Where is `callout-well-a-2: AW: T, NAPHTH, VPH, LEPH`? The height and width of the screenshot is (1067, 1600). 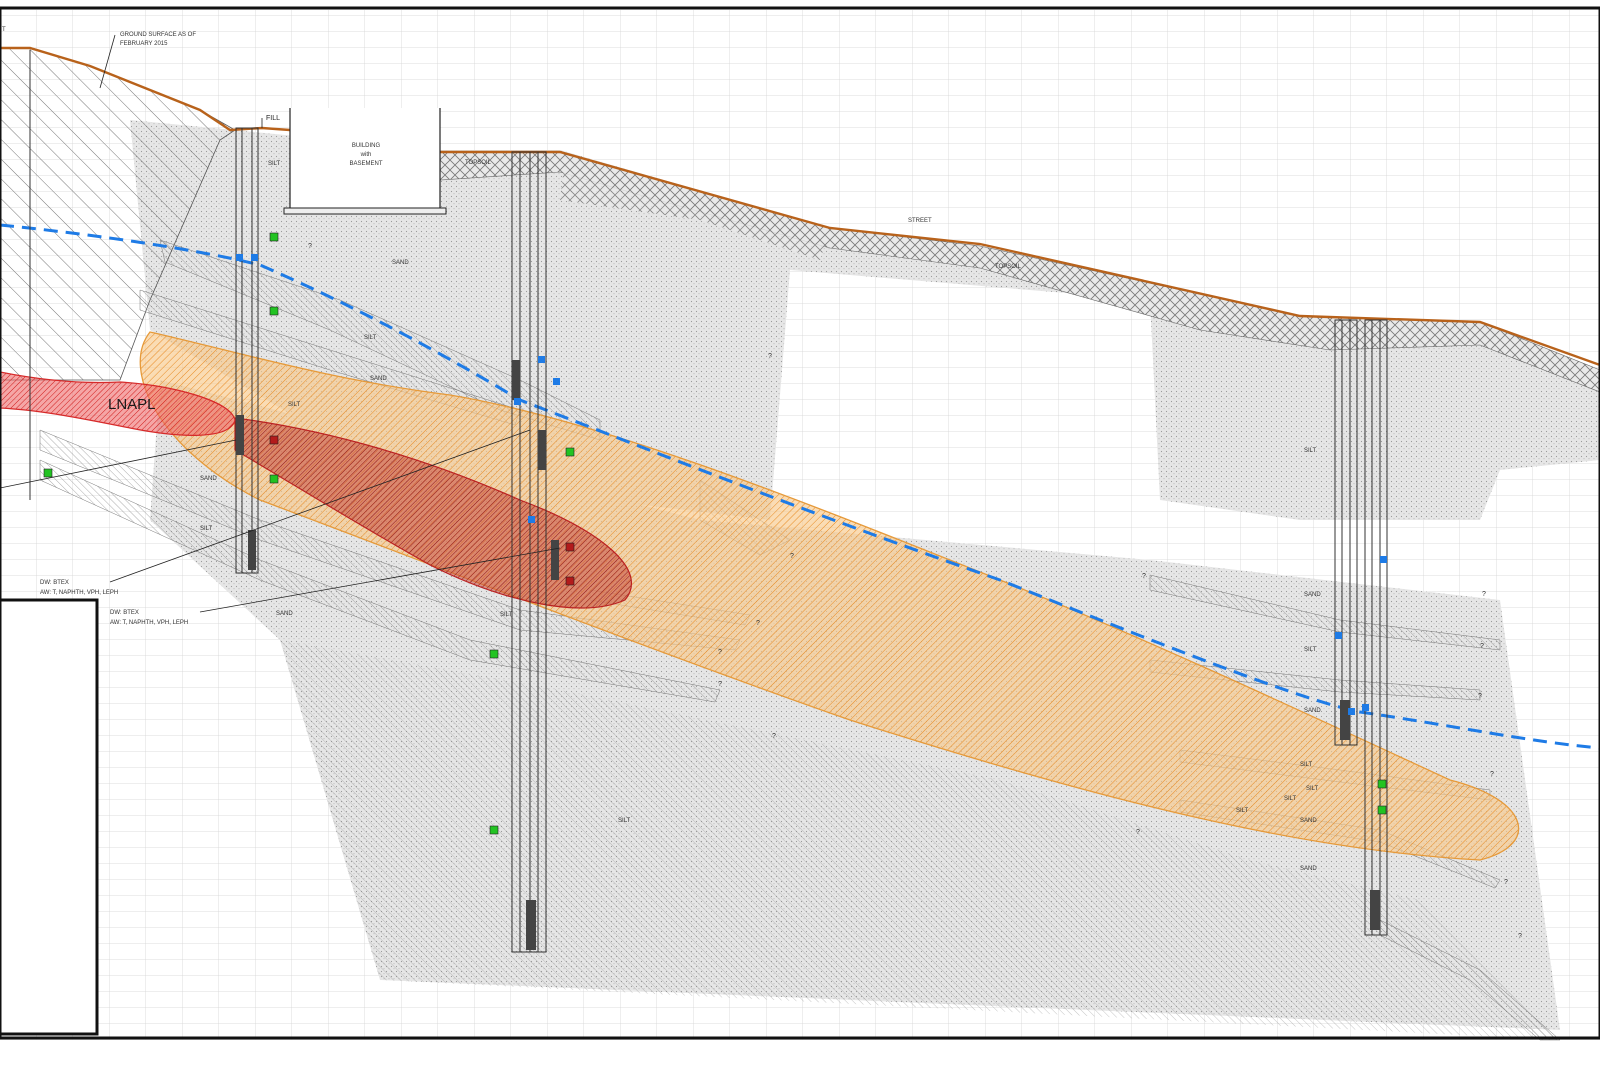 callout-well-a-2: AW: T, NAPHTH, VPH, LEPH is located at coordinates (79, 593).